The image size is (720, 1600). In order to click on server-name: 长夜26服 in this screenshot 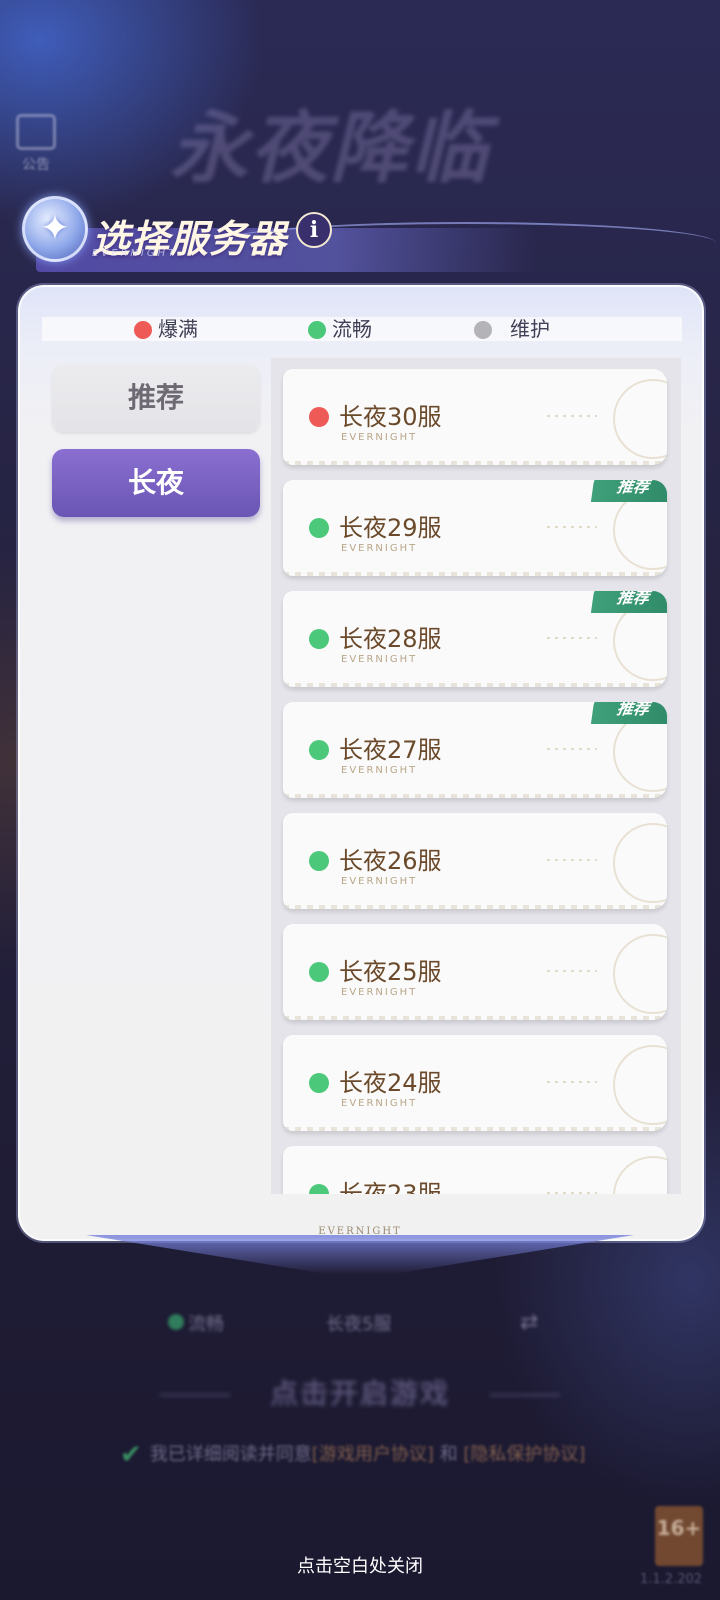, I will do `click(390, 861)`.